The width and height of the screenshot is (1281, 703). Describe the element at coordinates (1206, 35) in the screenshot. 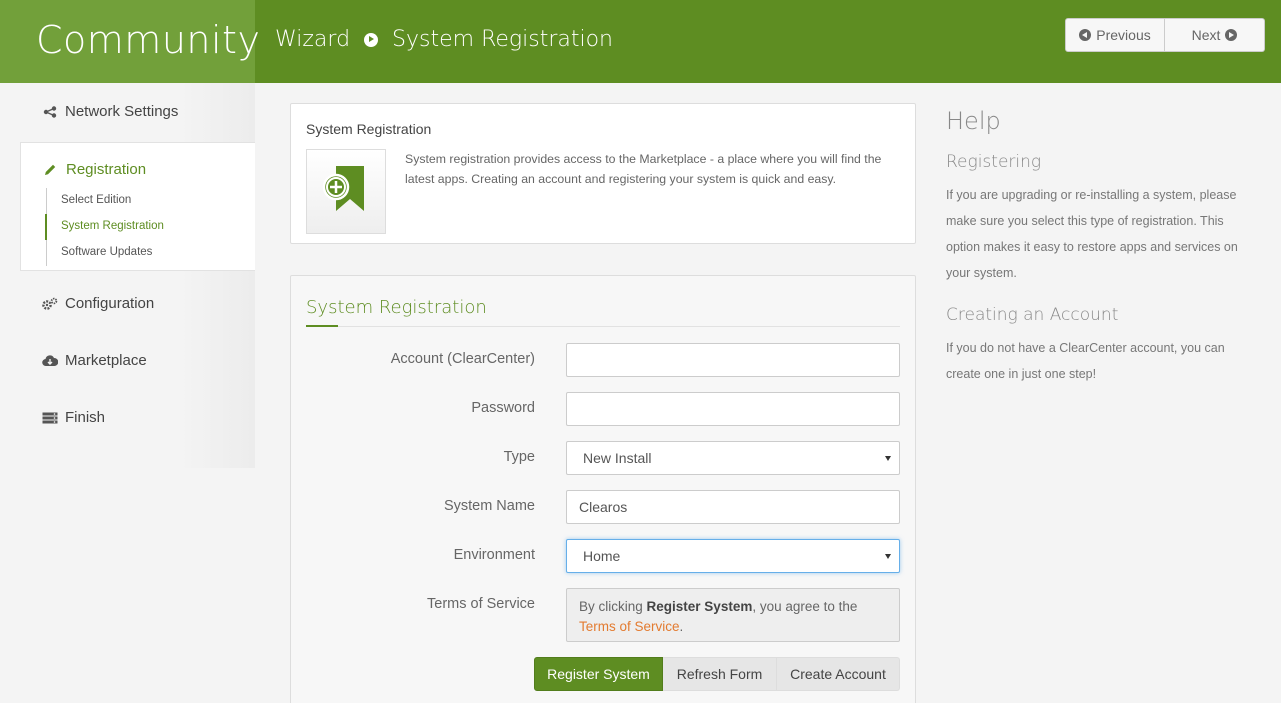

I see `next-label: Next` at that location.